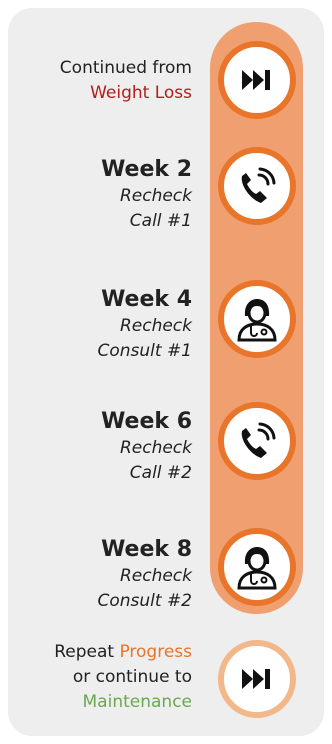 This screenshot has height=744, width=332. Describe the element at coordinates (146, 549) in the screenshot. I see `week-label: Week 8` at that location.